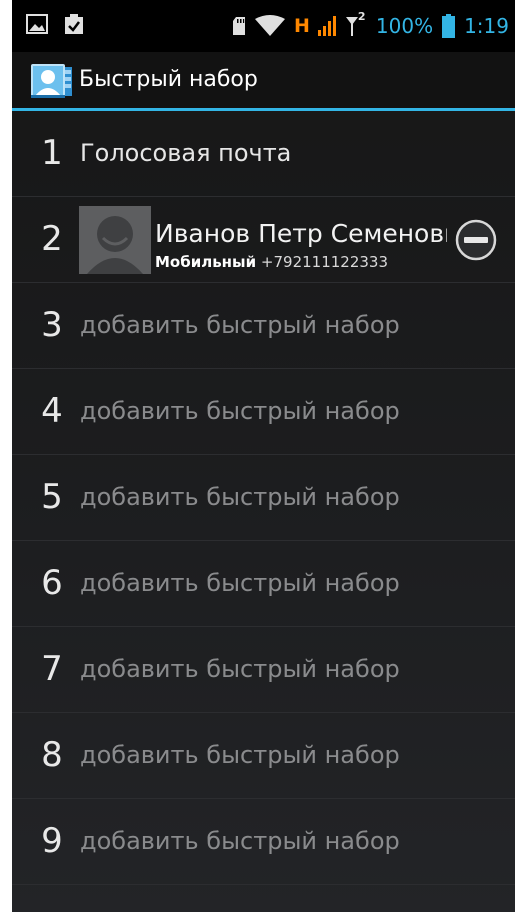  I want to click on wifi-icon, so click(269, 26).